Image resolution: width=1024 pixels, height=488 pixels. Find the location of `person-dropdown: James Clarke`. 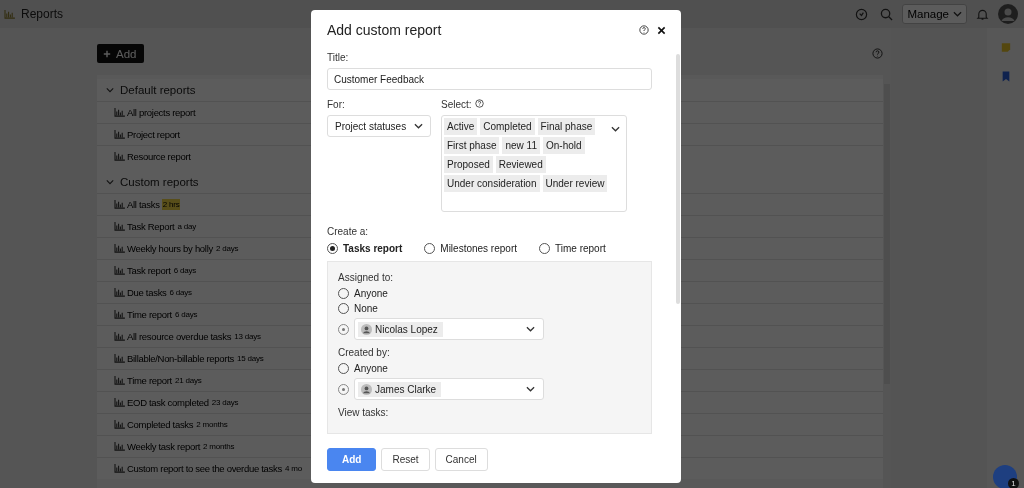

person-dropdown: James Clarke is located at coordinates (449, 389).